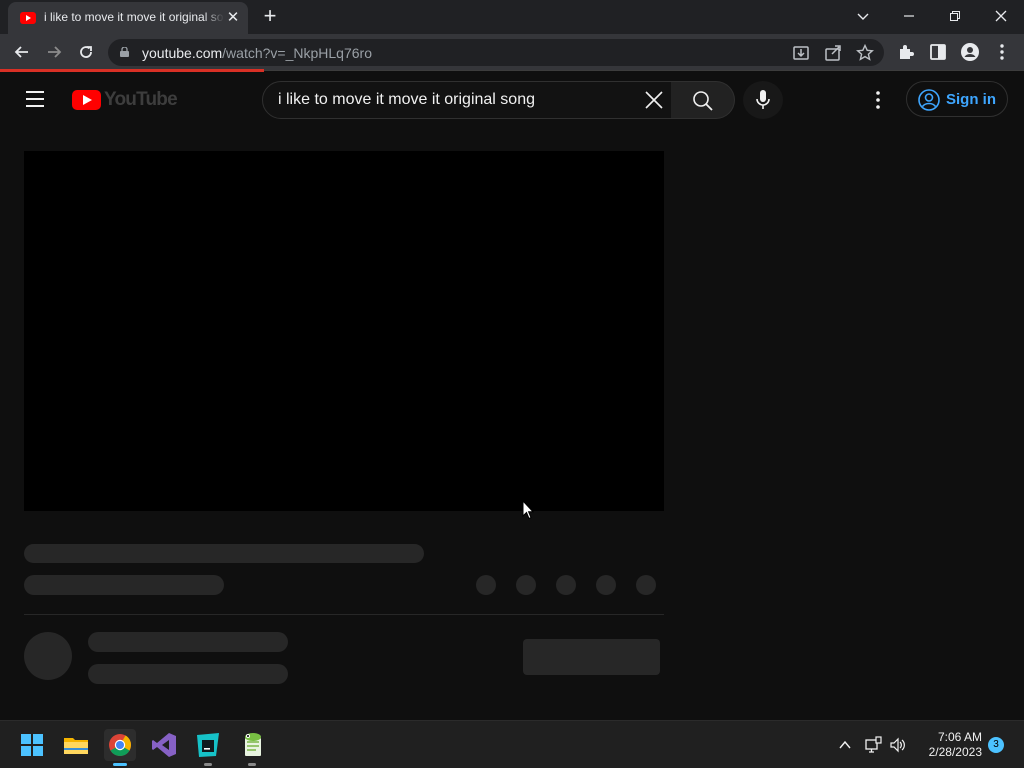  What do you see at coordinates (297, 53) in the screenshot?
I see `url-path: /watch?v=_NkpHLq76ro` at bounding box center [297, 53].